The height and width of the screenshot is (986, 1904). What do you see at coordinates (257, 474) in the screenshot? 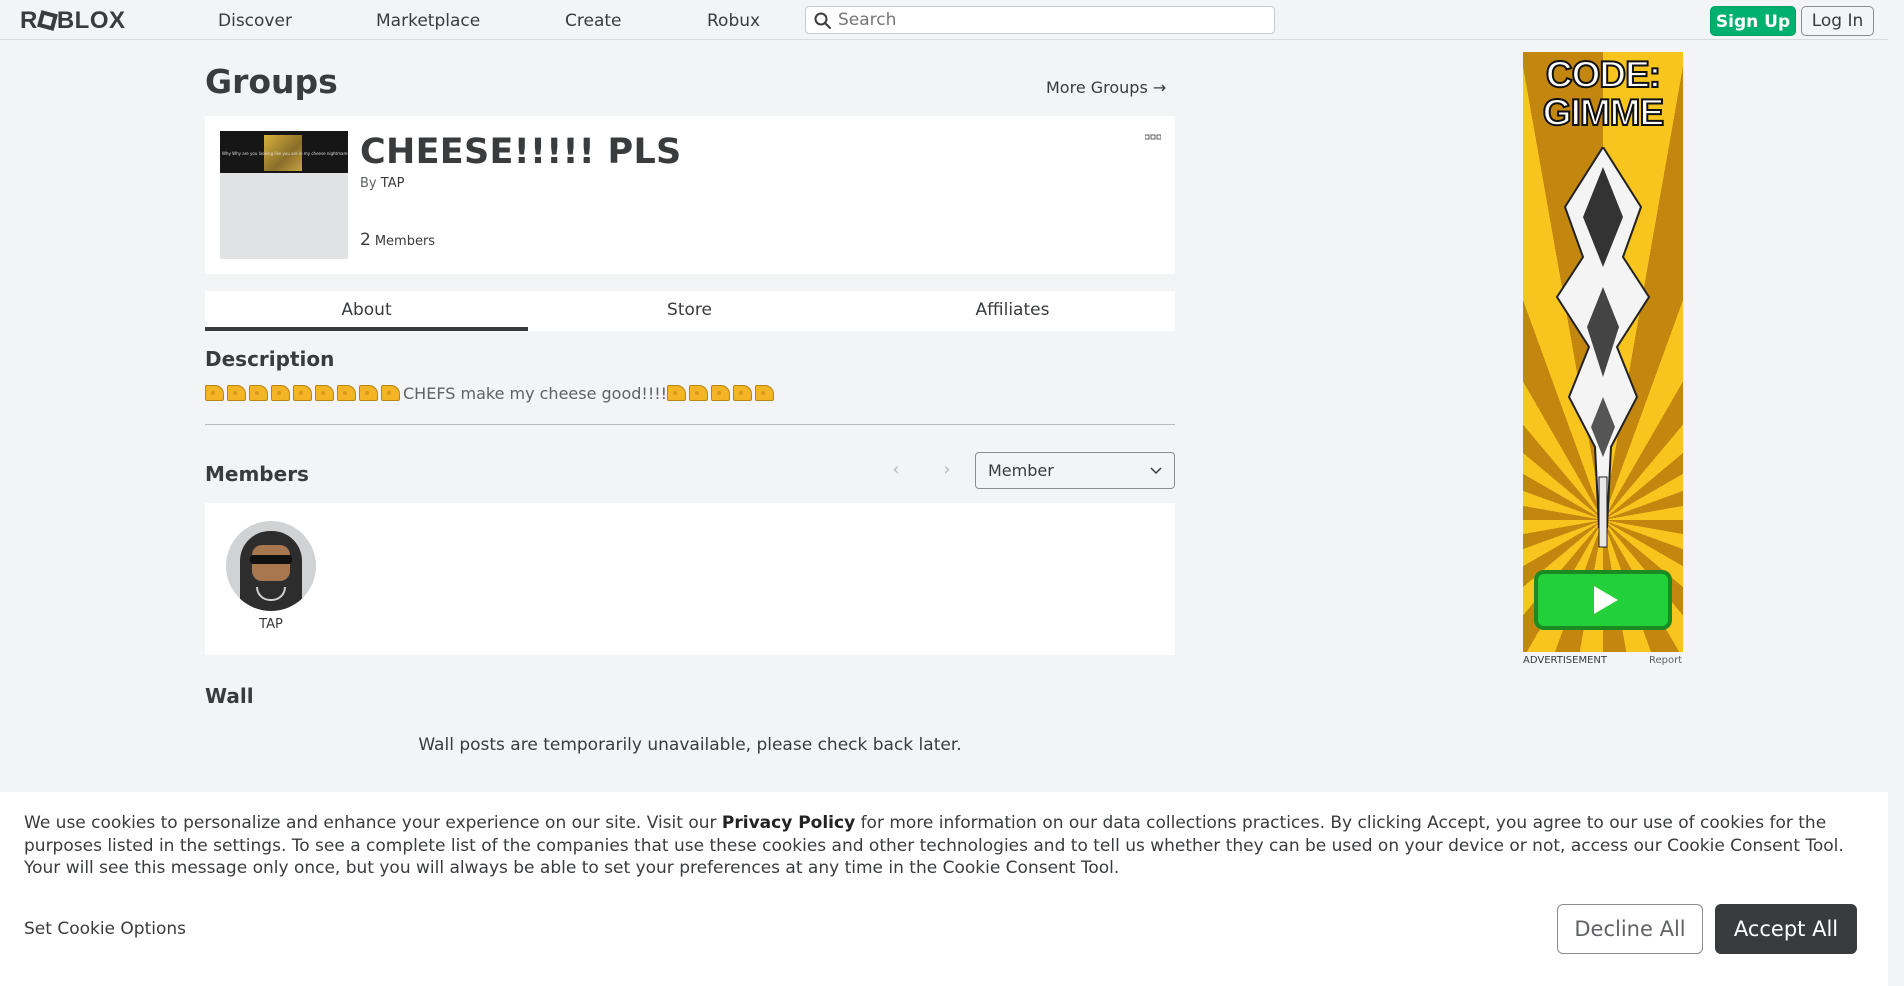
I see `members-heading: Members` at bounding box center [257, 474].